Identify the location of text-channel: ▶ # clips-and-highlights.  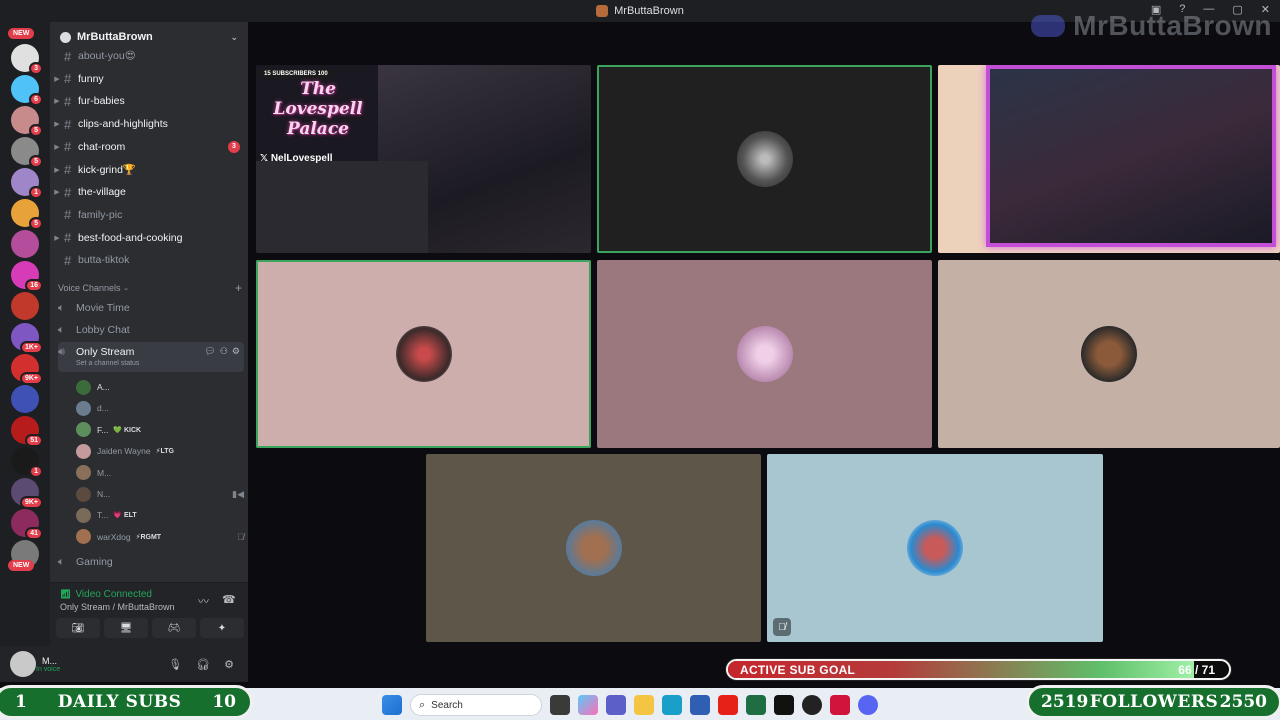
(149, 124).